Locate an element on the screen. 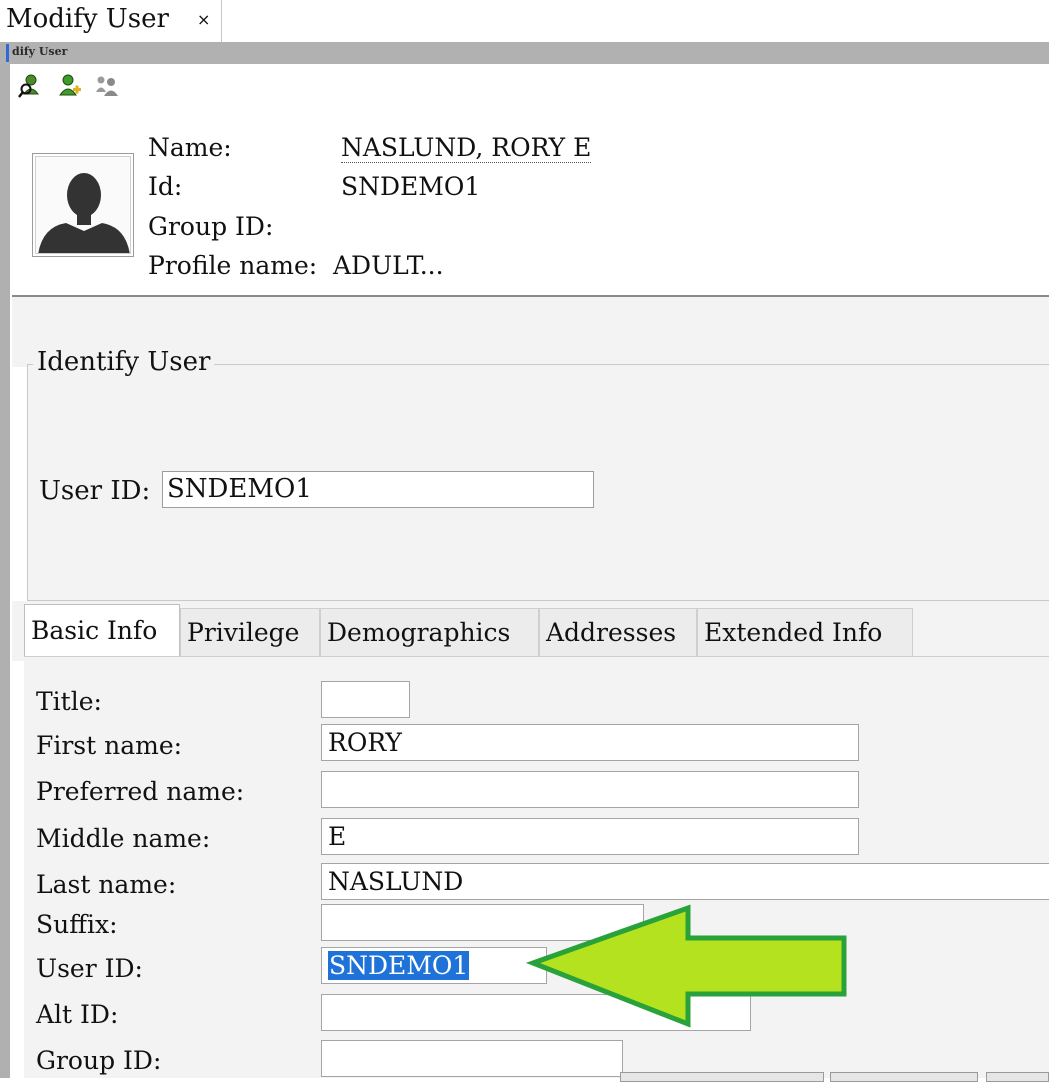 The height and width of the screenshot is (1082, 1049). tab-extended-info: Extended Info is located at coordinates (805, 632).